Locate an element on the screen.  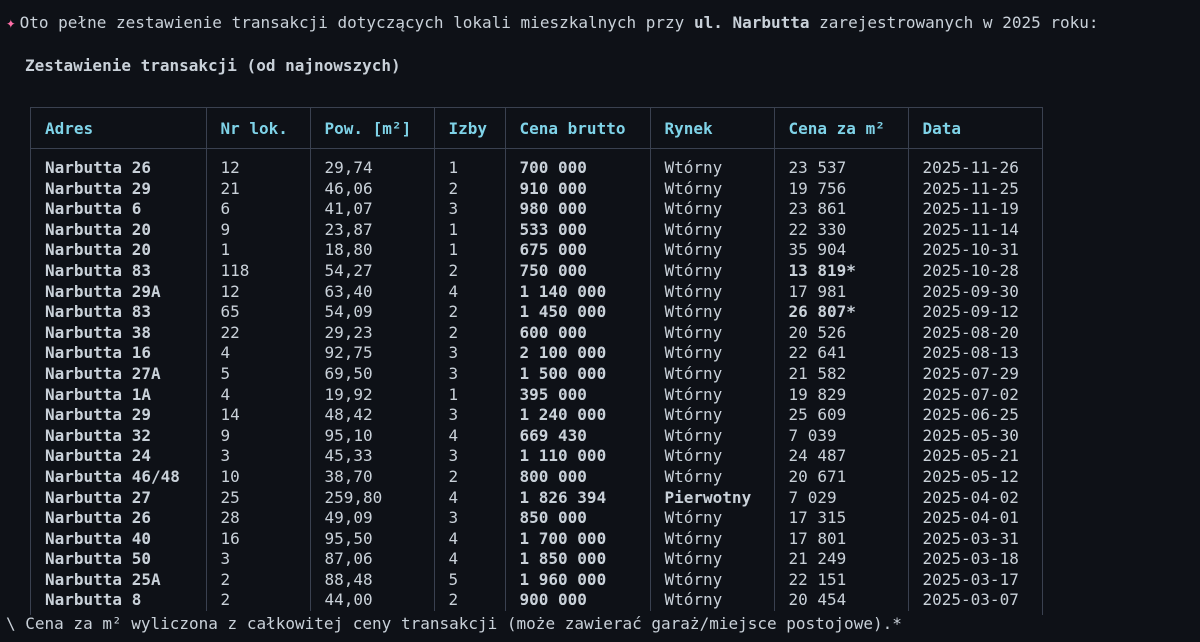
intro-suffix: zarejestrowanych w 2025 roku: is located at coordinates (954, 22).